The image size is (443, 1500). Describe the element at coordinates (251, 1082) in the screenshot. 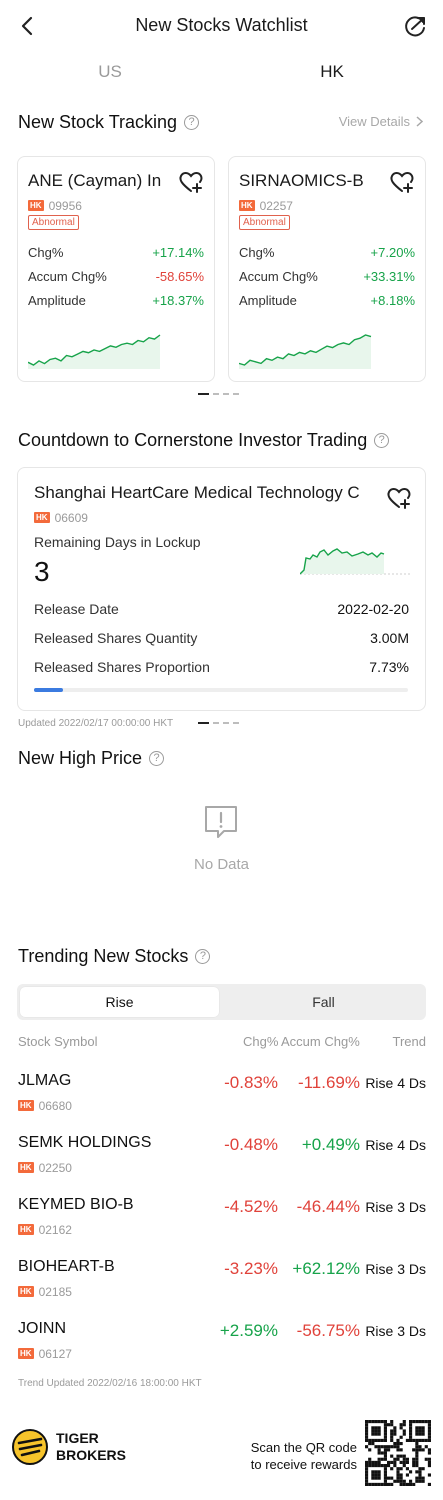

I see `chg-value: -0.83%` at that location.